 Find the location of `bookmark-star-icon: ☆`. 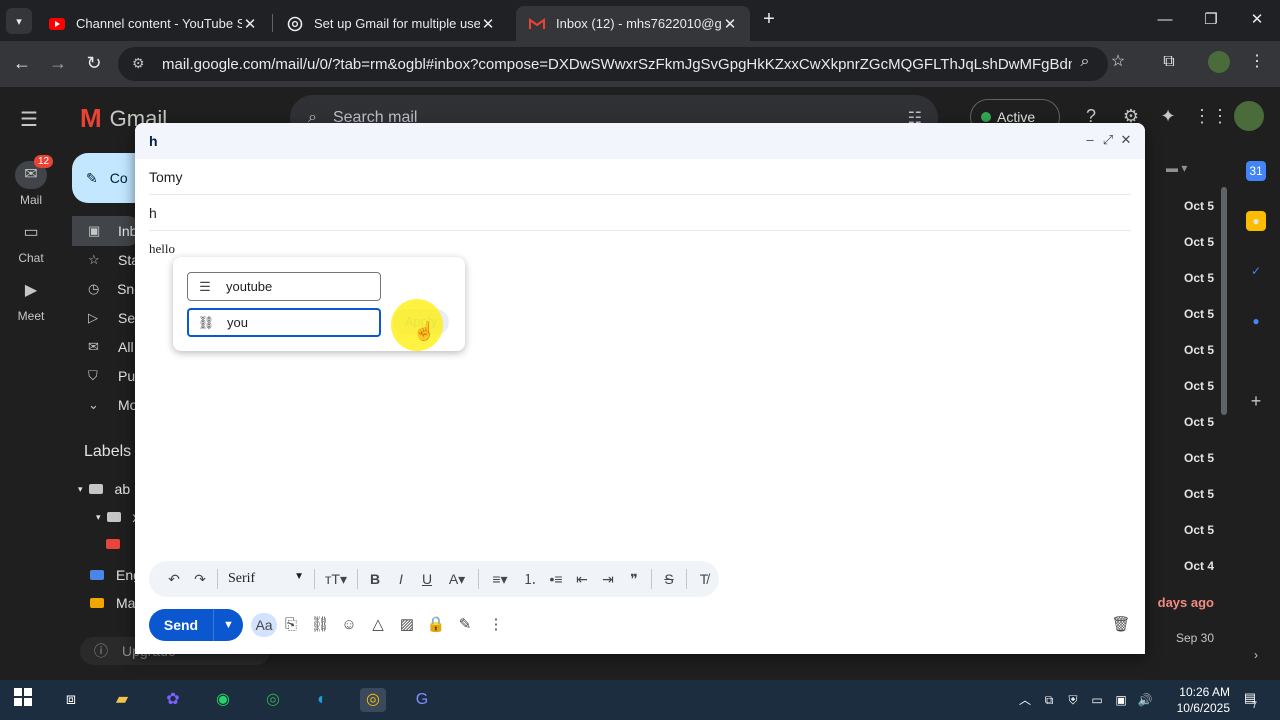

bookmark-star-icon: ☆ is located at coordinates (1118, 62).